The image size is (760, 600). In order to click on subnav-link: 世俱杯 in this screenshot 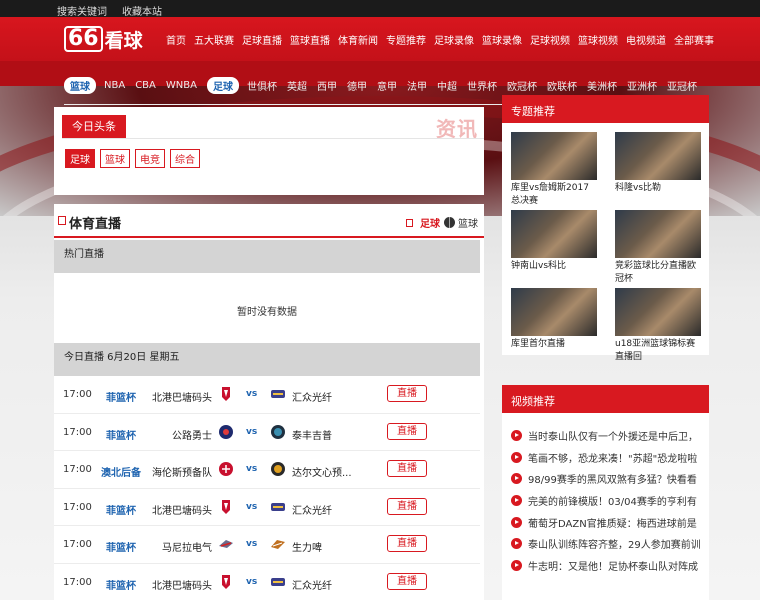, I will do `click(262, 85)`.